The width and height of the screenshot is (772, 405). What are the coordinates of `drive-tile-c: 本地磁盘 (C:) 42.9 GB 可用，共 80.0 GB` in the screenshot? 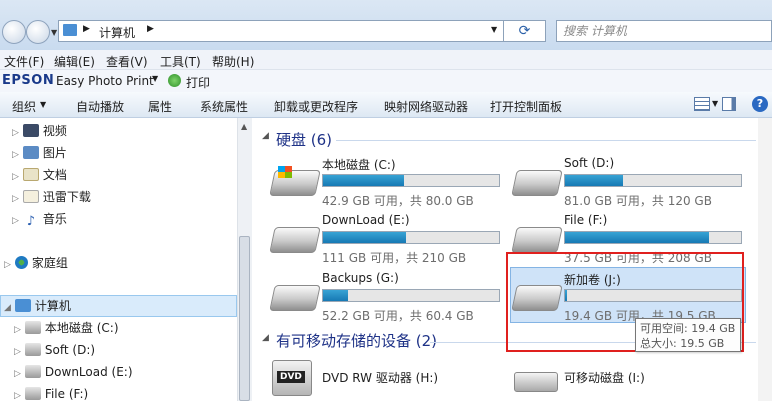 It's located at (388, 185).